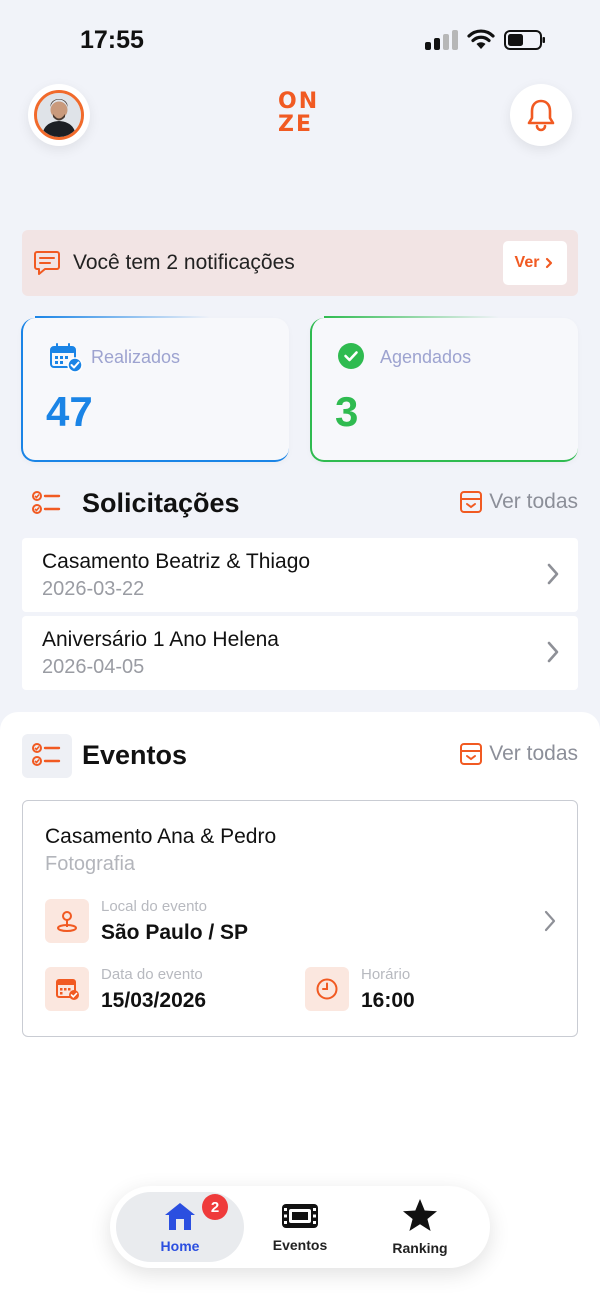 This screenshot has height=1299, width=600. What do you see at coordinates (160, 639) in the screenshot?
I see `request-title: Aniversário 1 Ano Helena` at bounding box center [160, 639].